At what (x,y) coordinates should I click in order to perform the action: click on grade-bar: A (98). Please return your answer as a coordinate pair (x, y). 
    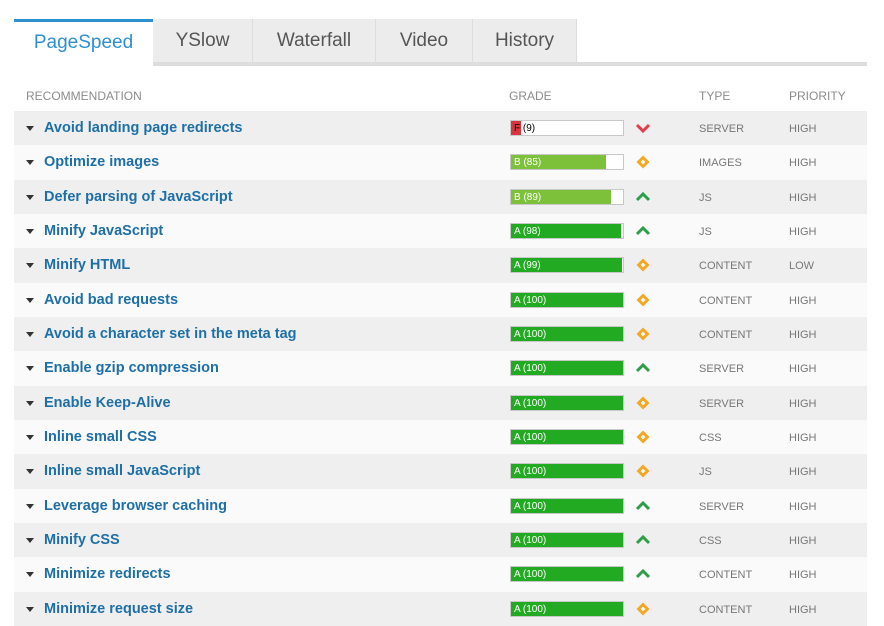
    Looking at the image, I should click on (567, 230).